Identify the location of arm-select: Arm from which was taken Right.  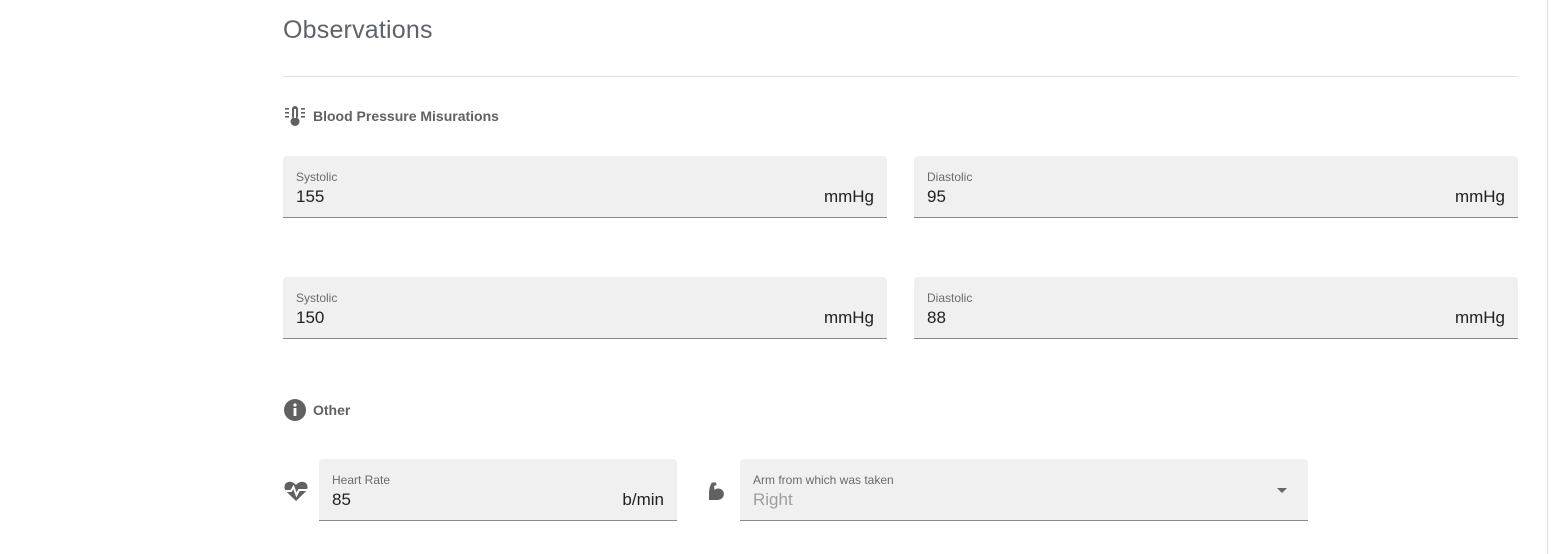
(1024, 490).